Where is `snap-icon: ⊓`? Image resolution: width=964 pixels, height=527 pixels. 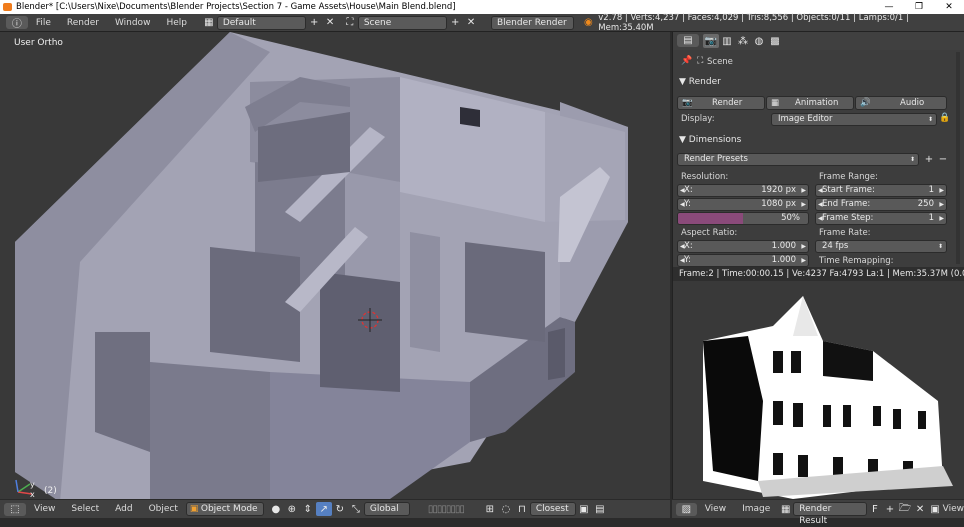 snap-icon: ⊓ is located at coordinates (522, 509).